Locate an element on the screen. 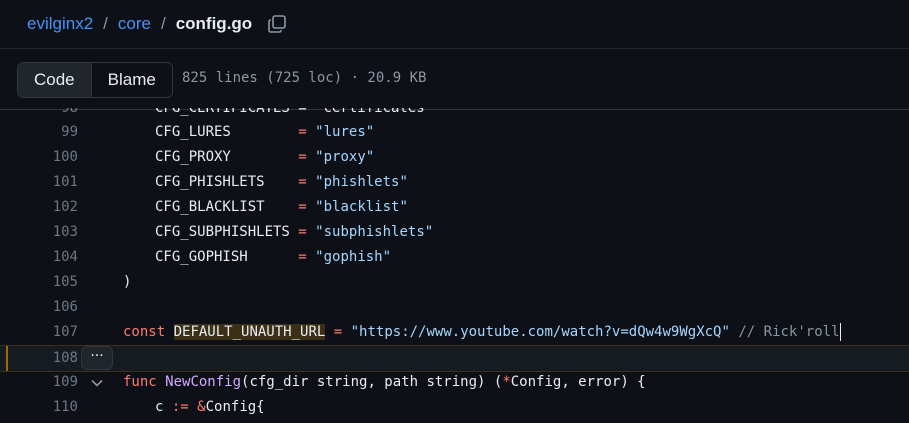  line-number: 104 is located at coordinates (39, 257).